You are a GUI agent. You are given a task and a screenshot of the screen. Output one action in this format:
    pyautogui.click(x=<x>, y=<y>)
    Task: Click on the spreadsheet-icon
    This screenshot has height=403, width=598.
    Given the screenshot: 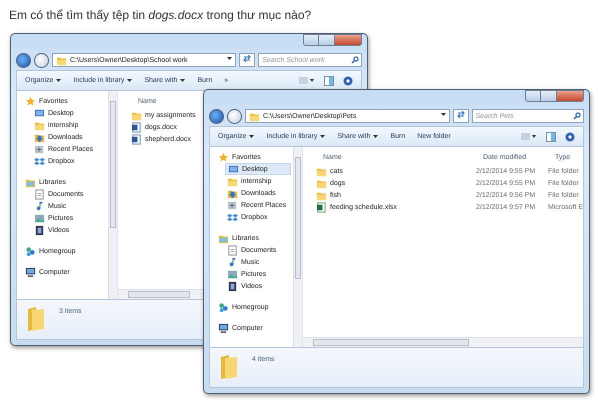 What is the action you would take?
    pyautogui.click(x=321, y=207)
    